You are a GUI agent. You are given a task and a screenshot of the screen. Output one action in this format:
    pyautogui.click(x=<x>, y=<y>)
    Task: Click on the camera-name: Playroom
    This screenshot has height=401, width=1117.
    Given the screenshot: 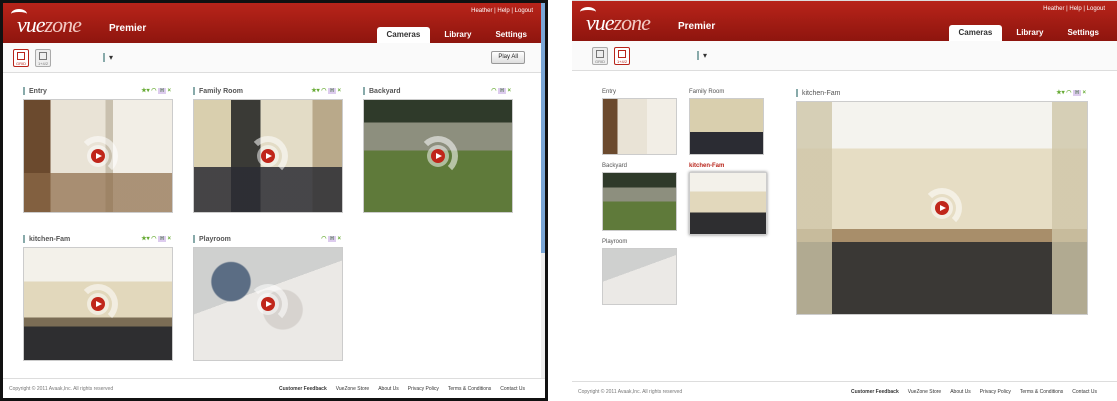 What is the action you would take?
    pyautogui.click(x=215, y=239)
    